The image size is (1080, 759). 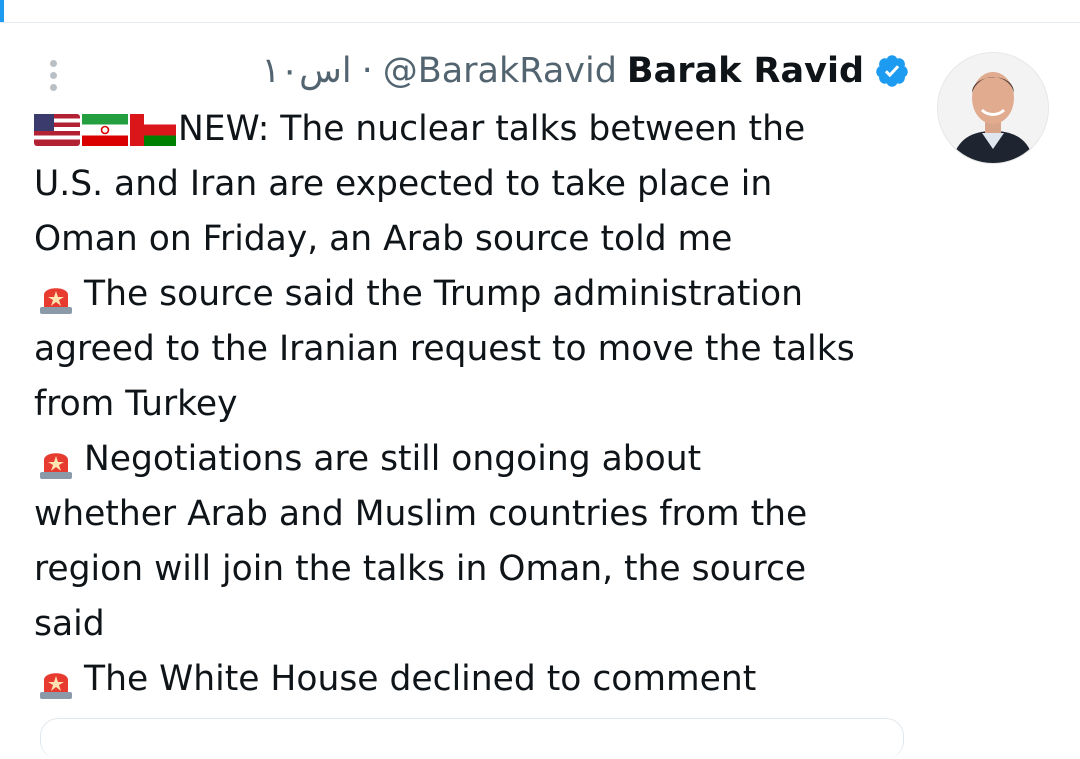 What do you see at coordinates (2, 11) in the screenshot?
I see `top-accent-bar` at bounding box center [2, 11].